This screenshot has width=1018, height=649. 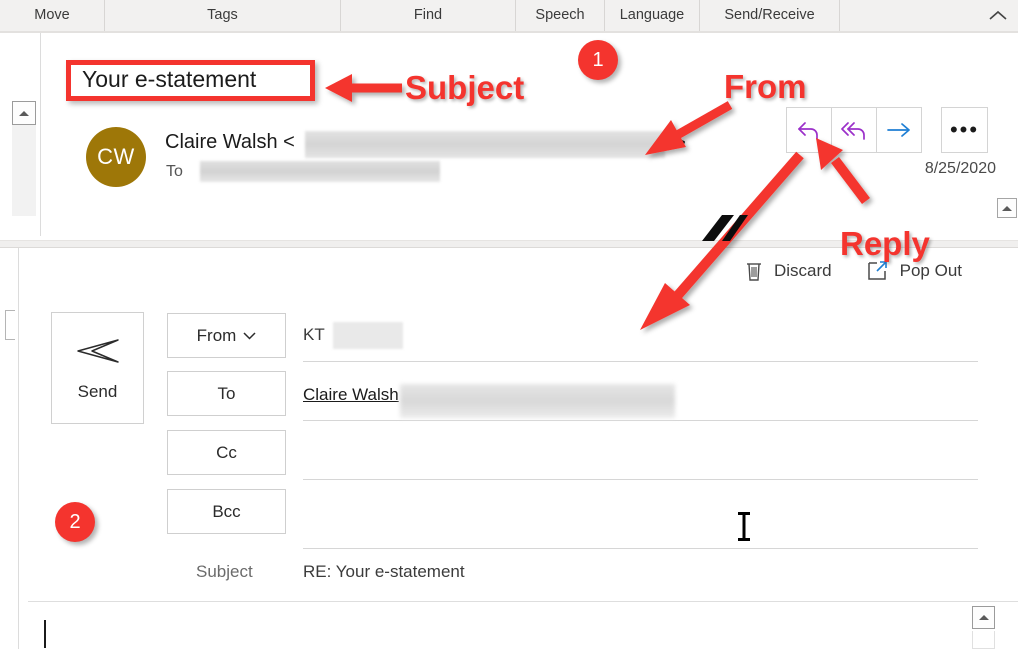 What do you see at coordinates (320, 171) in the screenshot?
I see `recipient-redacted` at bounding box center [320, 171].